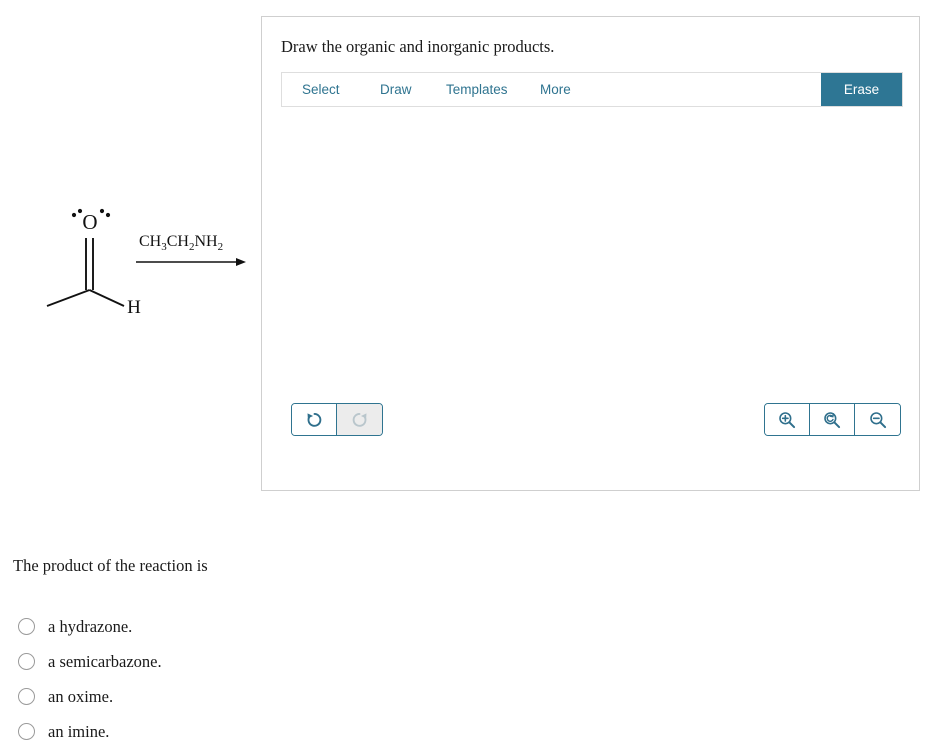 The height and width of the screenshot is (754, 938). I want to click on redo-icon, so click(359, 419).